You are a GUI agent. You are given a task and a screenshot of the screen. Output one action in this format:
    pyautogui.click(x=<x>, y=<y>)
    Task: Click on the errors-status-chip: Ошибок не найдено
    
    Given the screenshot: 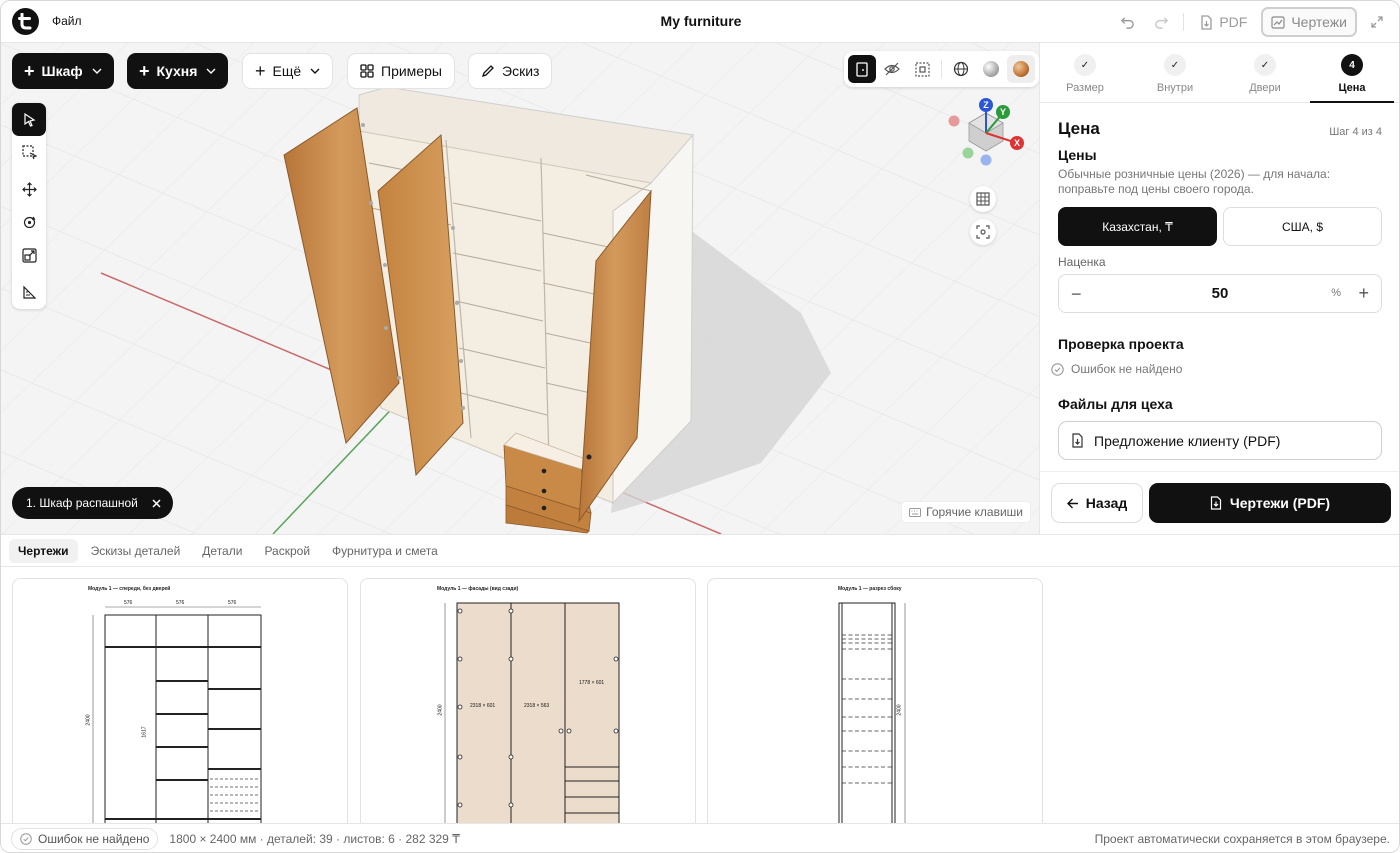 What is the action you would take?
    pyautogui.click(x=85, y=839)
    